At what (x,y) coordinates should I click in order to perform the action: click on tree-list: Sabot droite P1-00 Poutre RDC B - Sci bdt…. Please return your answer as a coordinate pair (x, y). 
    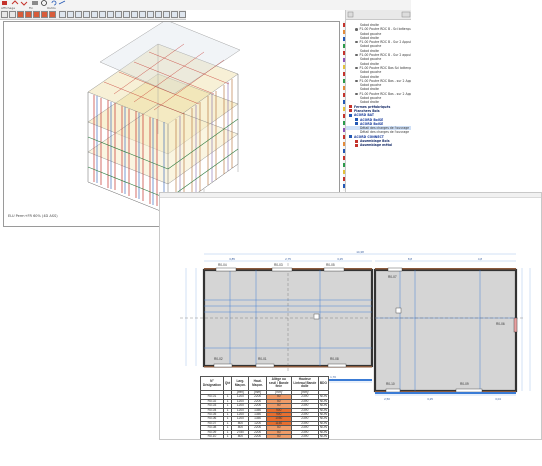
    Looking at the image, I should click on (378, 85).